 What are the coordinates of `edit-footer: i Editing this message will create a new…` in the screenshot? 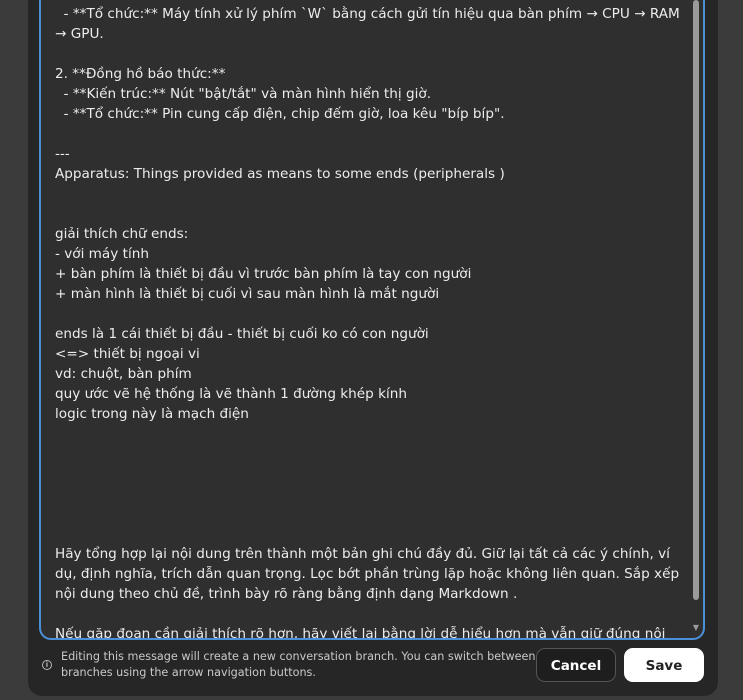 It's located at (372, 666).